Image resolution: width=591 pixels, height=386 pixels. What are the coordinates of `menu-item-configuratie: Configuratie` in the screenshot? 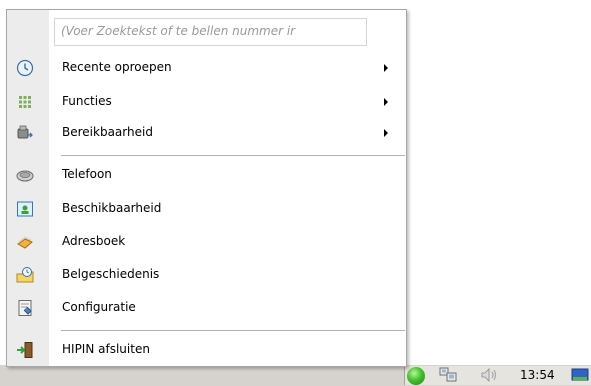 It's located at (206, 307).